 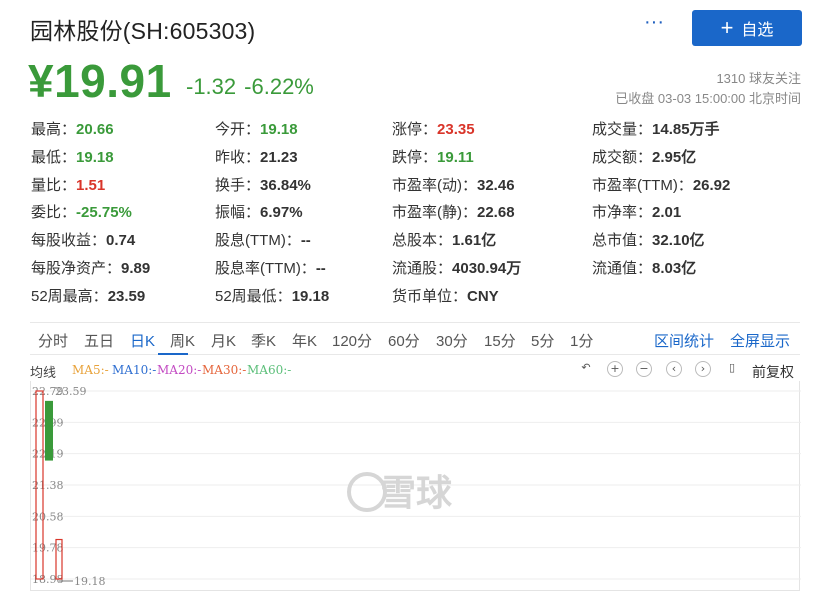 I want to click on ma-legend-item: MA10:-, so click(x=134, y=370).